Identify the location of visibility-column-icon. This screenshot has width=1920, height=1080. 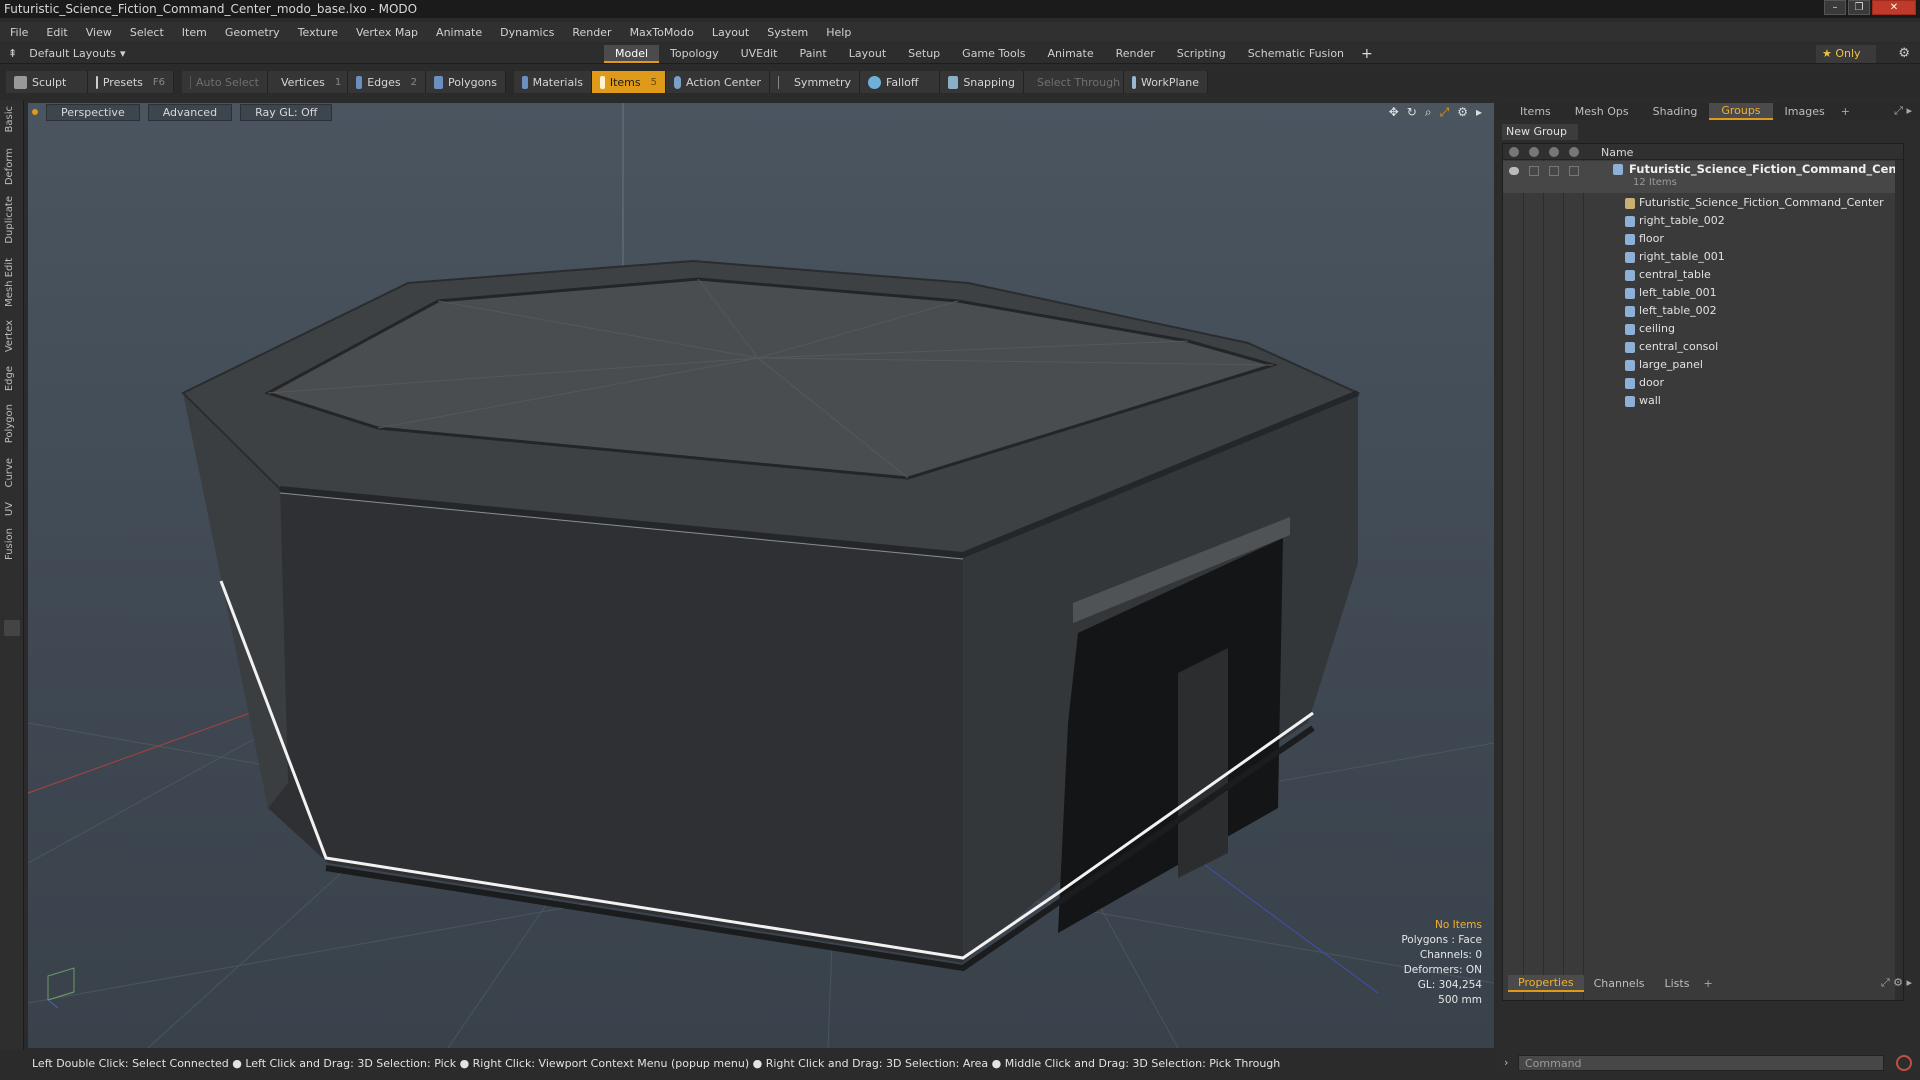
(1514, 152).